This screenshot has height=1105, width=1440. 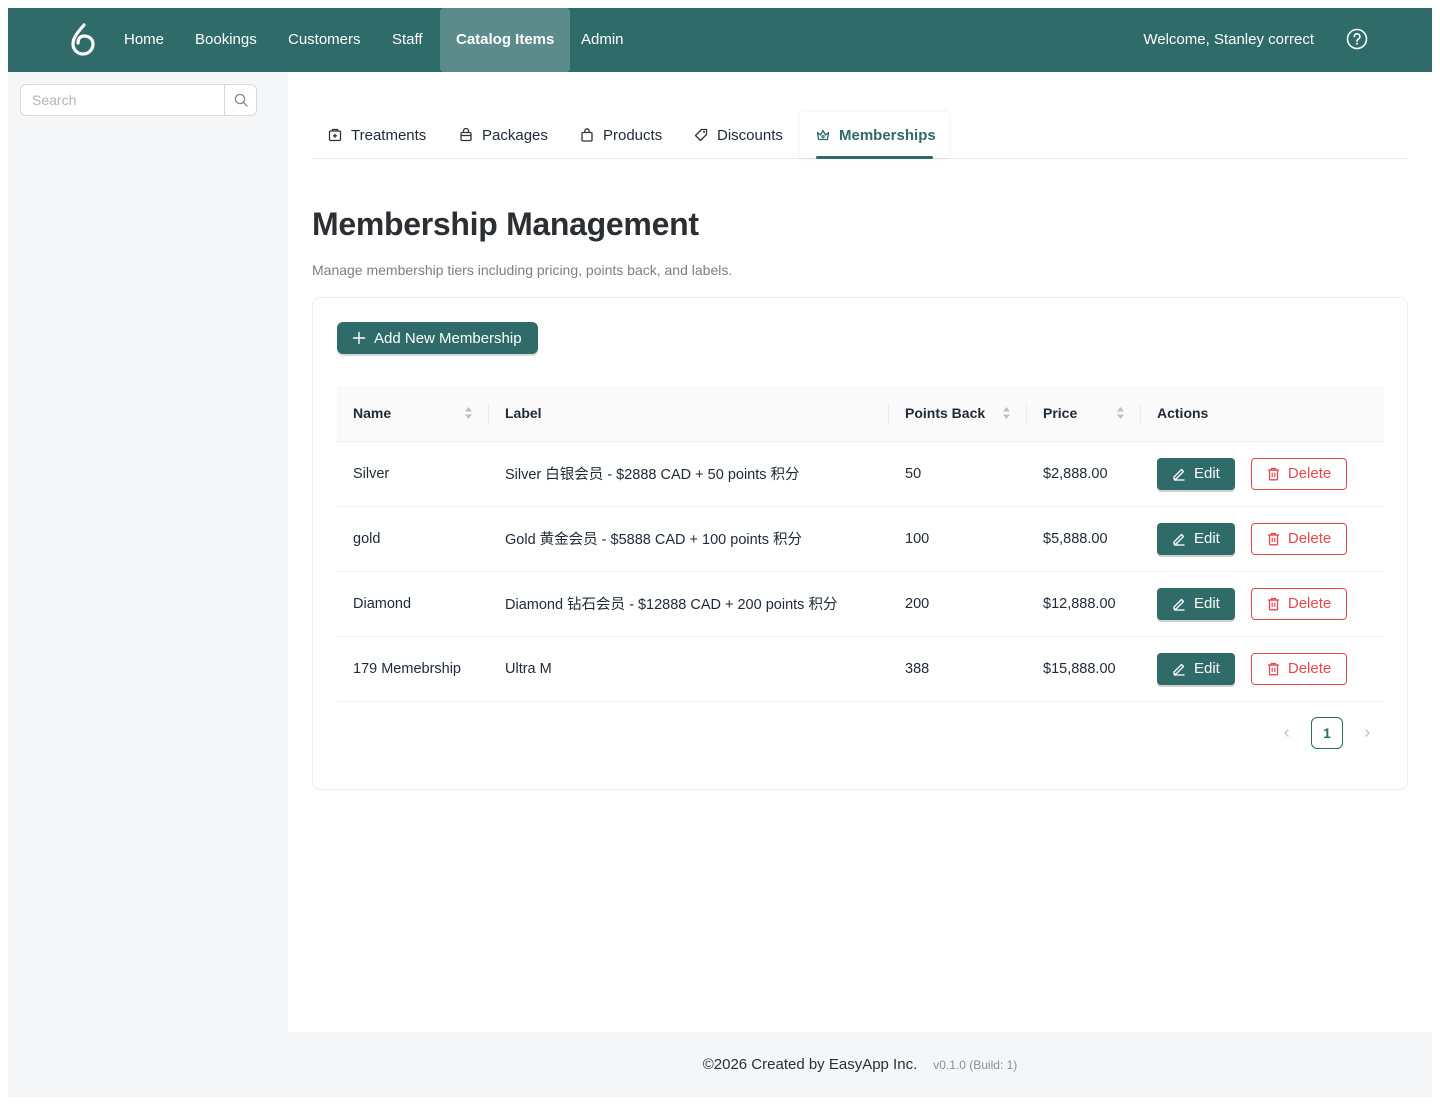 I want to click on cell-price: $2,888.00, so click(x=1084, y=474).